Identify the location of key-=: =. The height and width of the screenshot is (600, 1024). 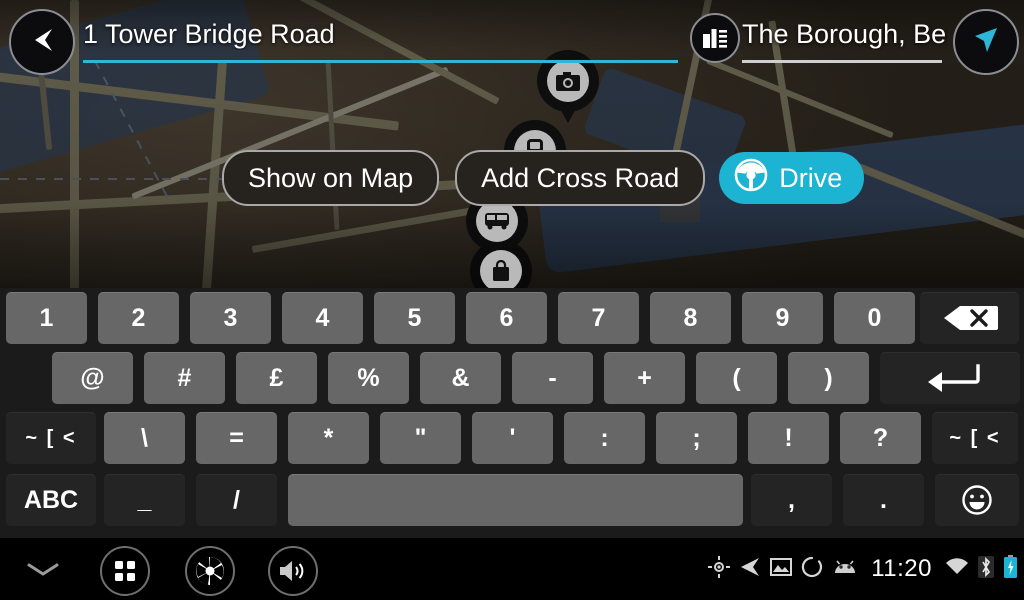
(236, 438).